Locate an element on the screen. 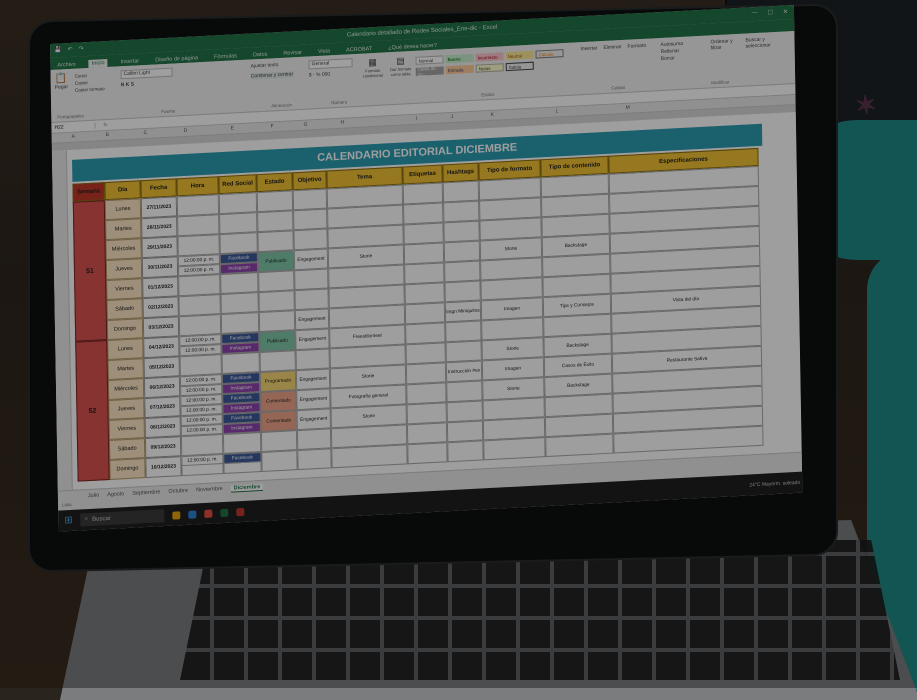  number-format-select: General is located at coordinates (330, 64).